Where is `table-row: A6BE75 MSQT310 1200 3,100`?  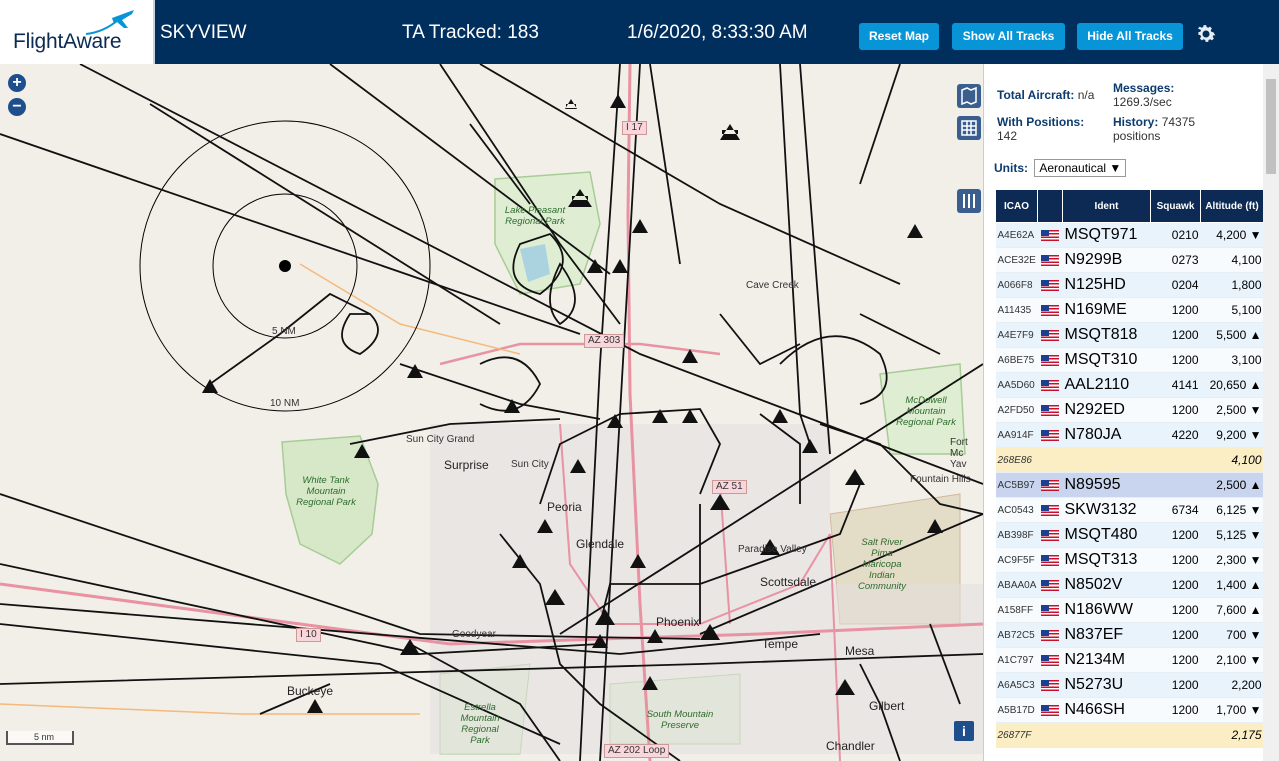 table-row: A6BE75 MSQT310 1200 3,100 is located at coordinates (1129, 360).